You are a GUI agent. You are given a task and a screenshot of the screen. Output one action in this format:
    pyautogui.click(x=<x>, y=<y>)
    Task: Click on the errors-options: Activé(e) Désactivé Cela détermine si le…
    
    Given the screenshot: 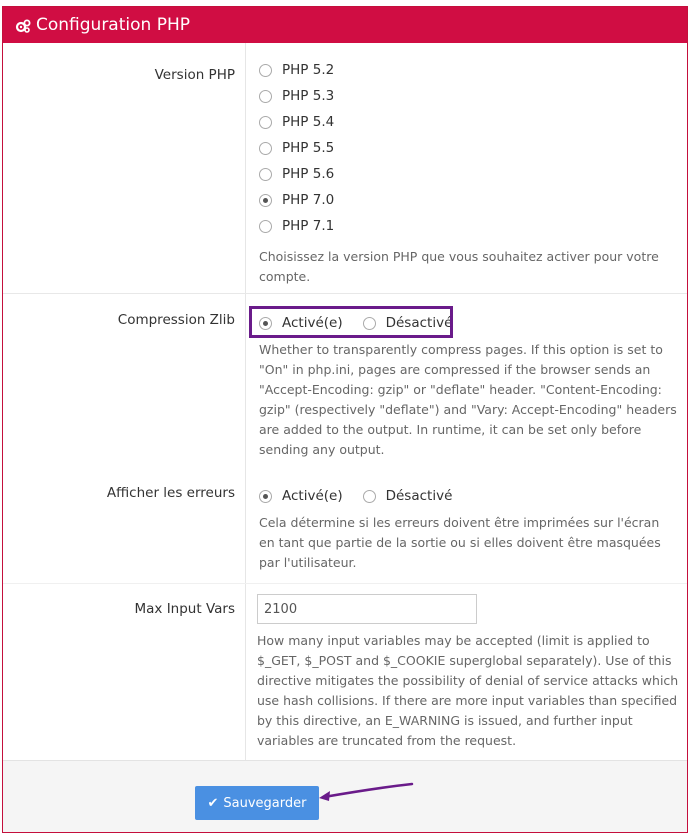 What is the action you would take?
    pyautogui.click(x=466, y=525)
    